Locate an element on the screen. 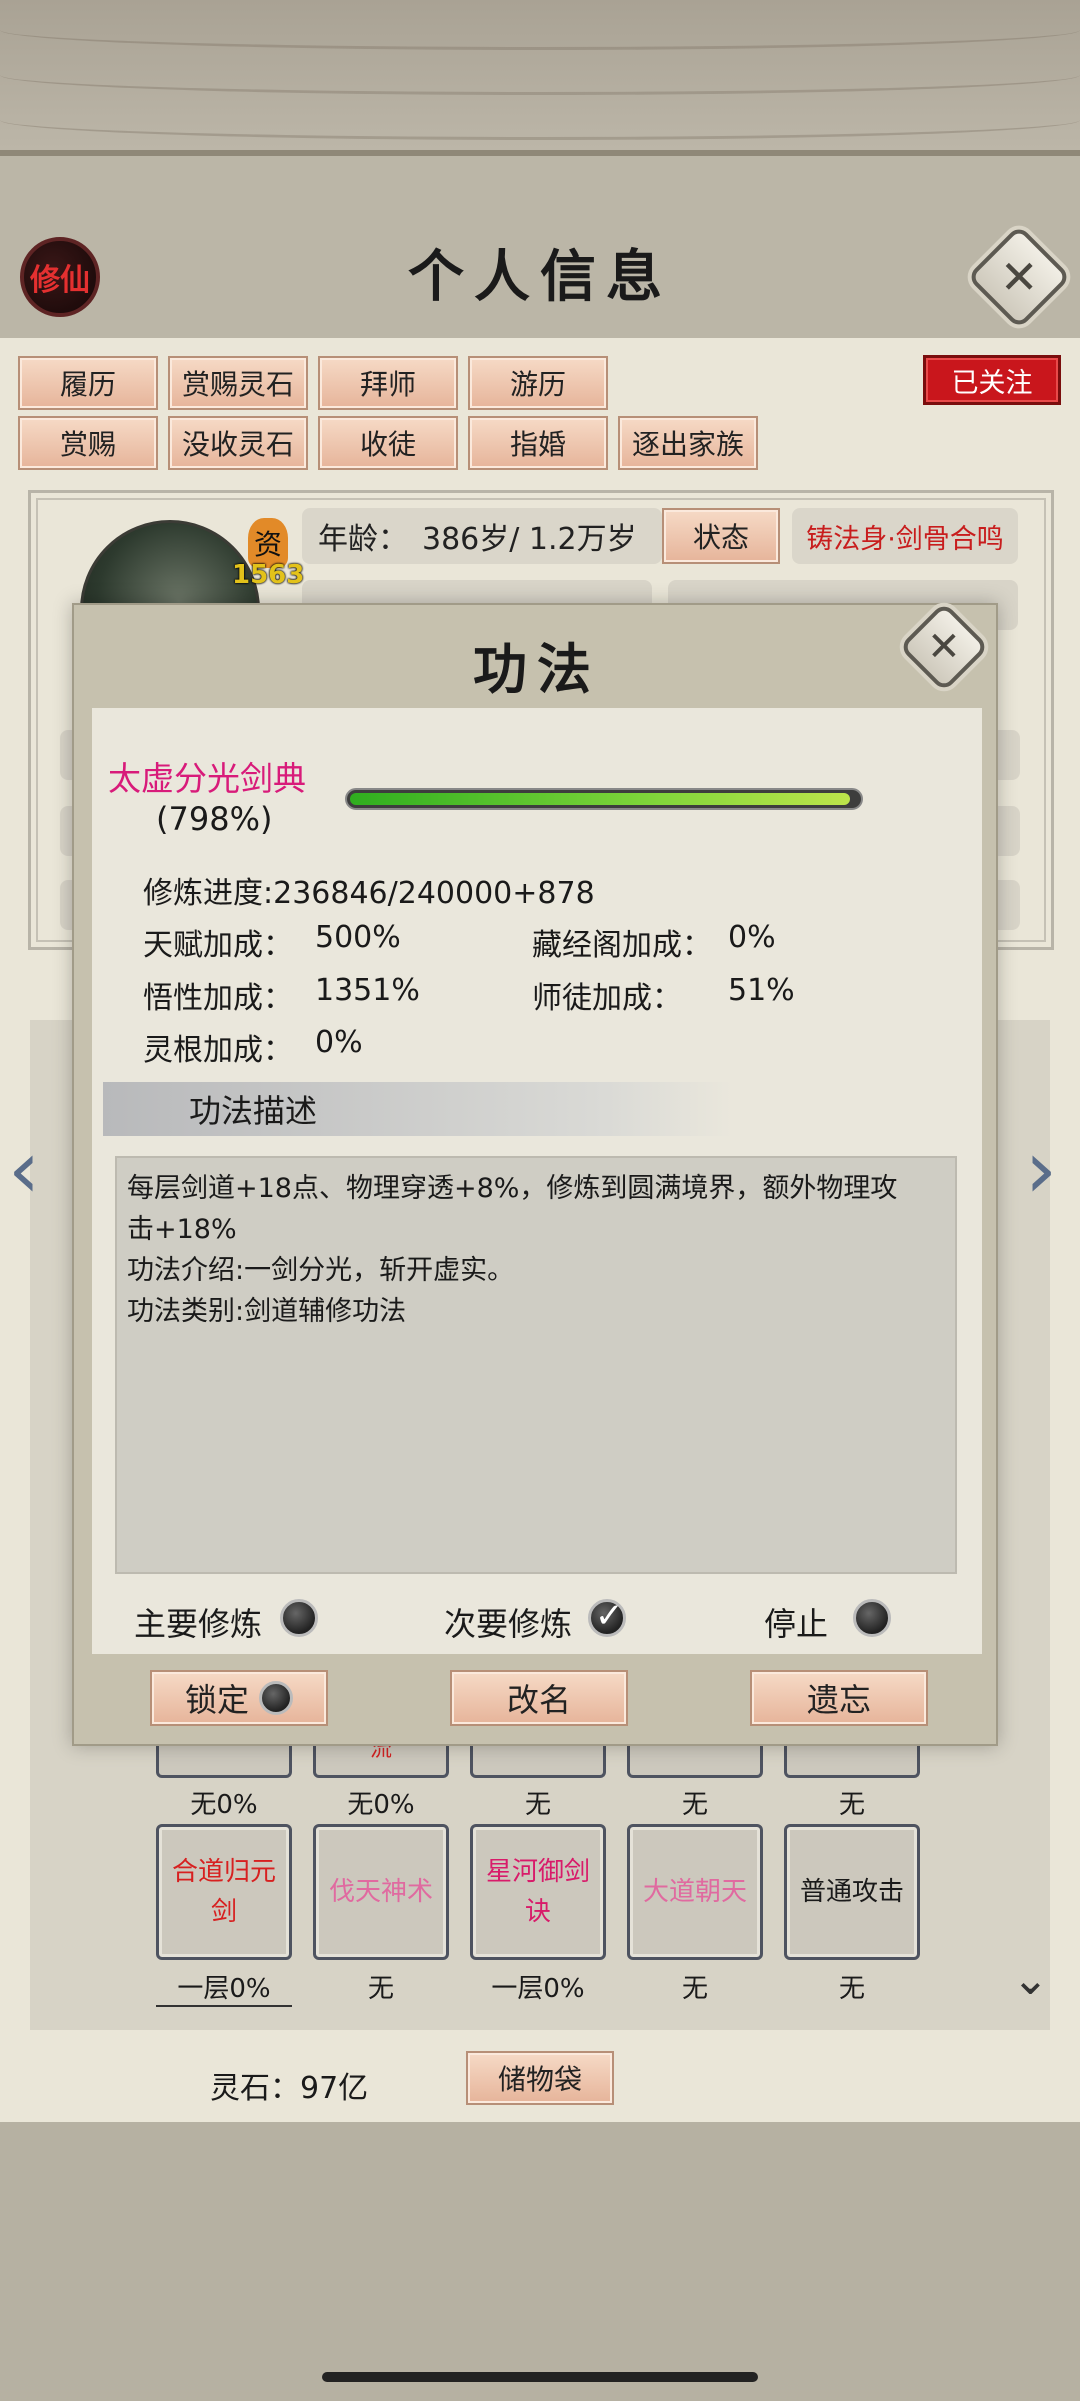  action-reward-button: 赏赐 is located at coordinates (88, 443).